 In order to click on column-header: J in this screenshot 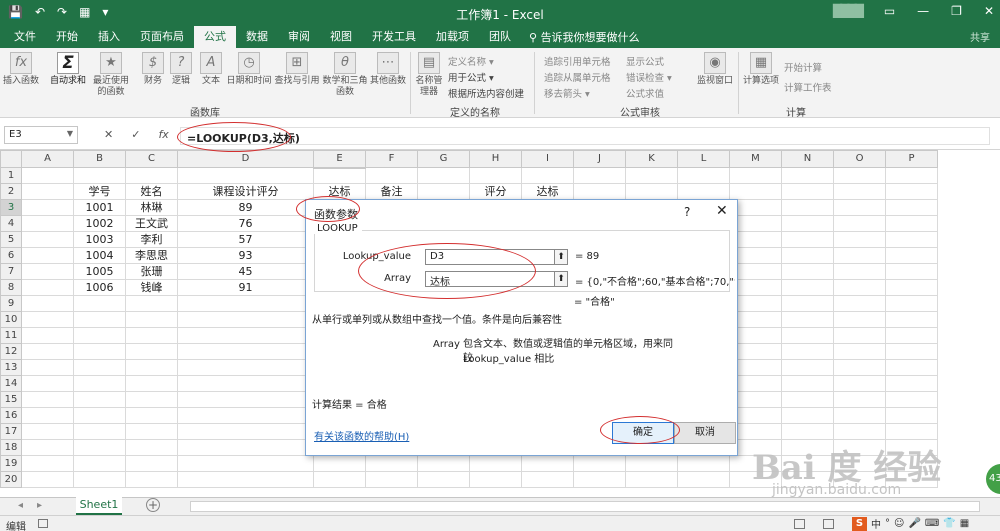, I will do `click(599, 159)`.